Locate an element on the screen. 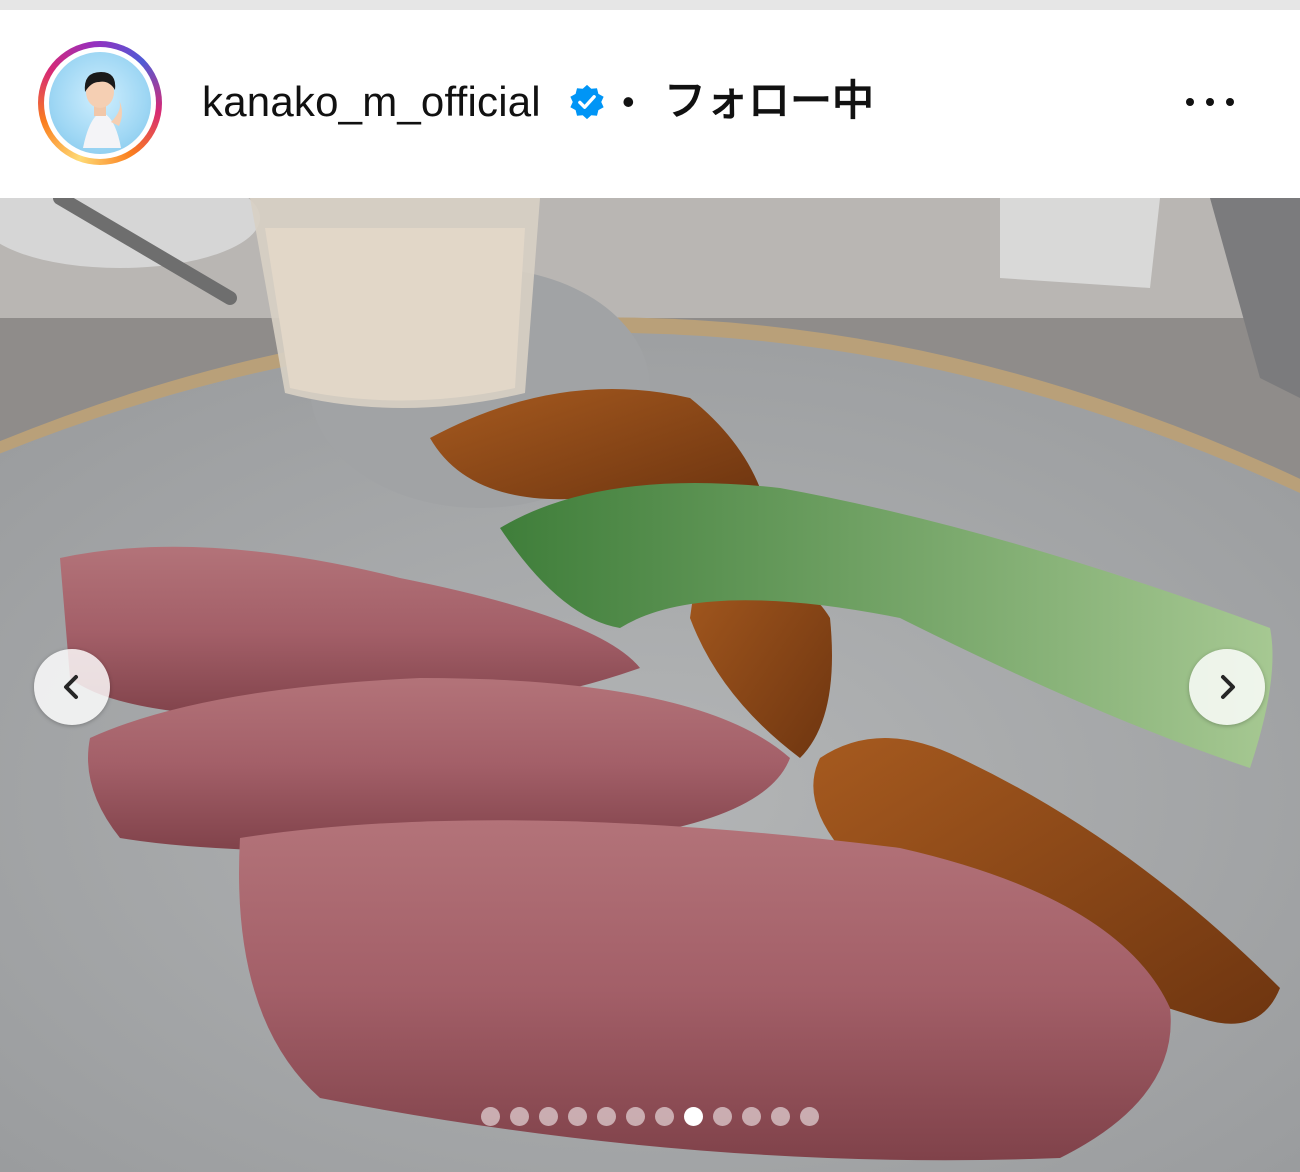  carousel-indicator is located at coordinates (650, 1118).